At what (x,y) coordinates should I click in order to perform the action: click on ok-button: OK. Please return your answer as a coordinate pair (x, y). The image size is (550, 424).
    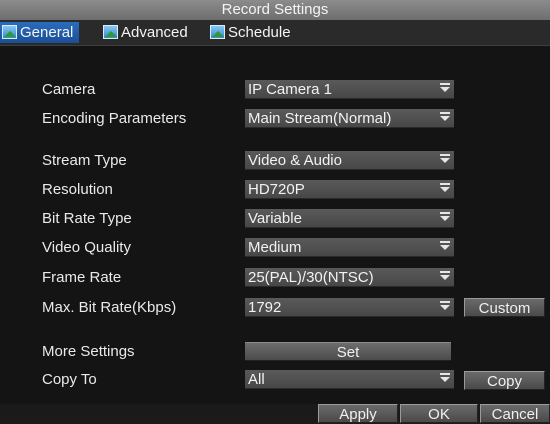
    Looking at the image, I should click on (439, 413).